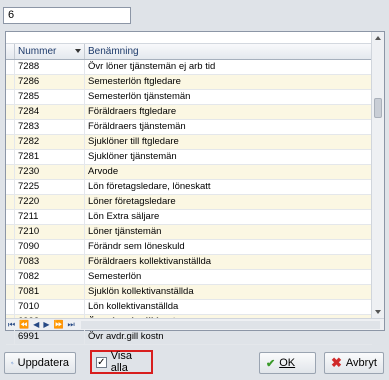 The width and height of the screenshot is (389, 380). Describe the element at coordinates (189, 247) in the screenshot. I see `table-row: 7090 Förändr sem löneskuld` at that location.